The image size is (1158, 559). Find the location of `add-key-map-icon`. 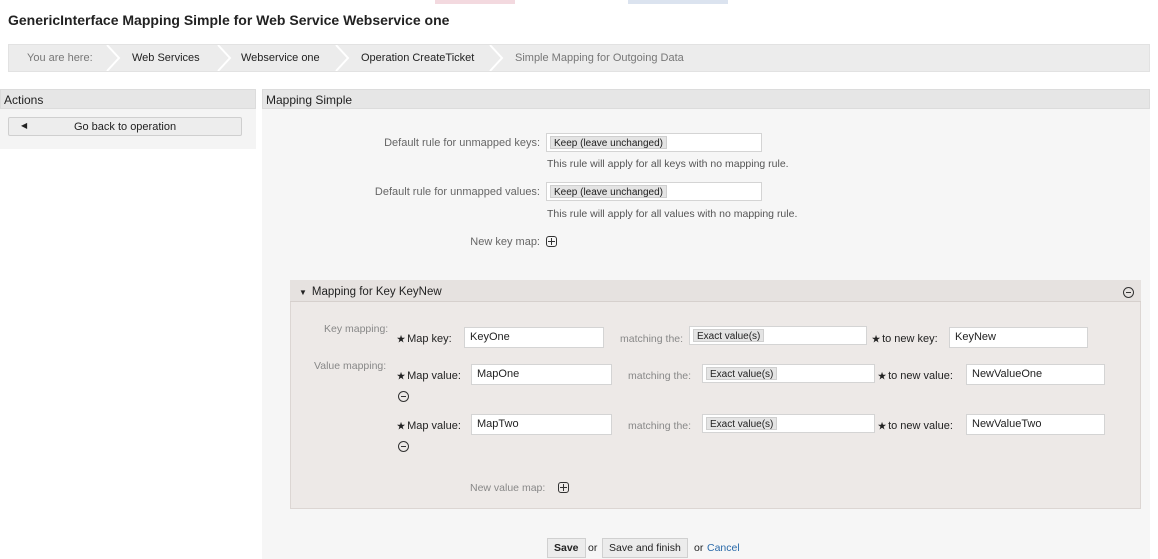

add-key-map-icon is located at coordinates (551, 241).